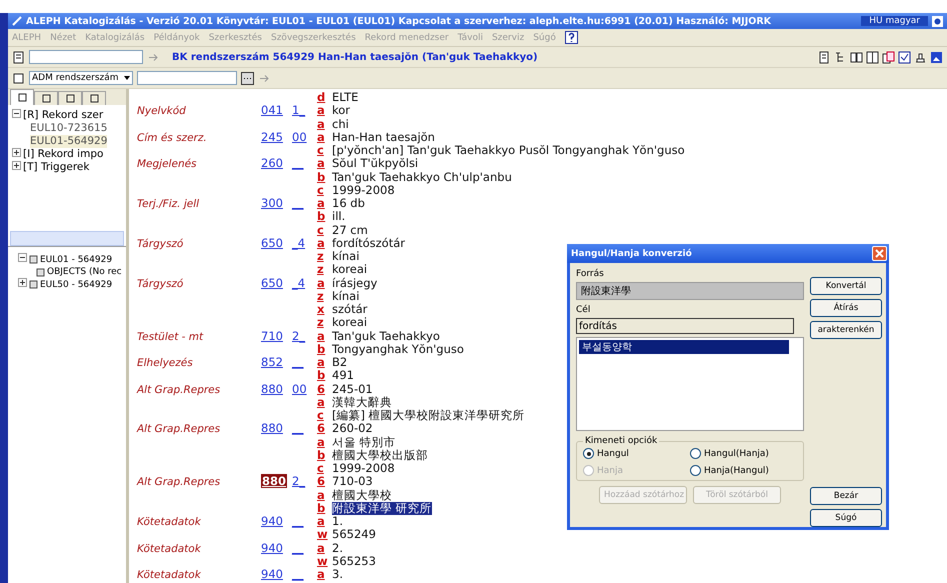  I want to click on subfield-value: kínai, so click(346, 257).